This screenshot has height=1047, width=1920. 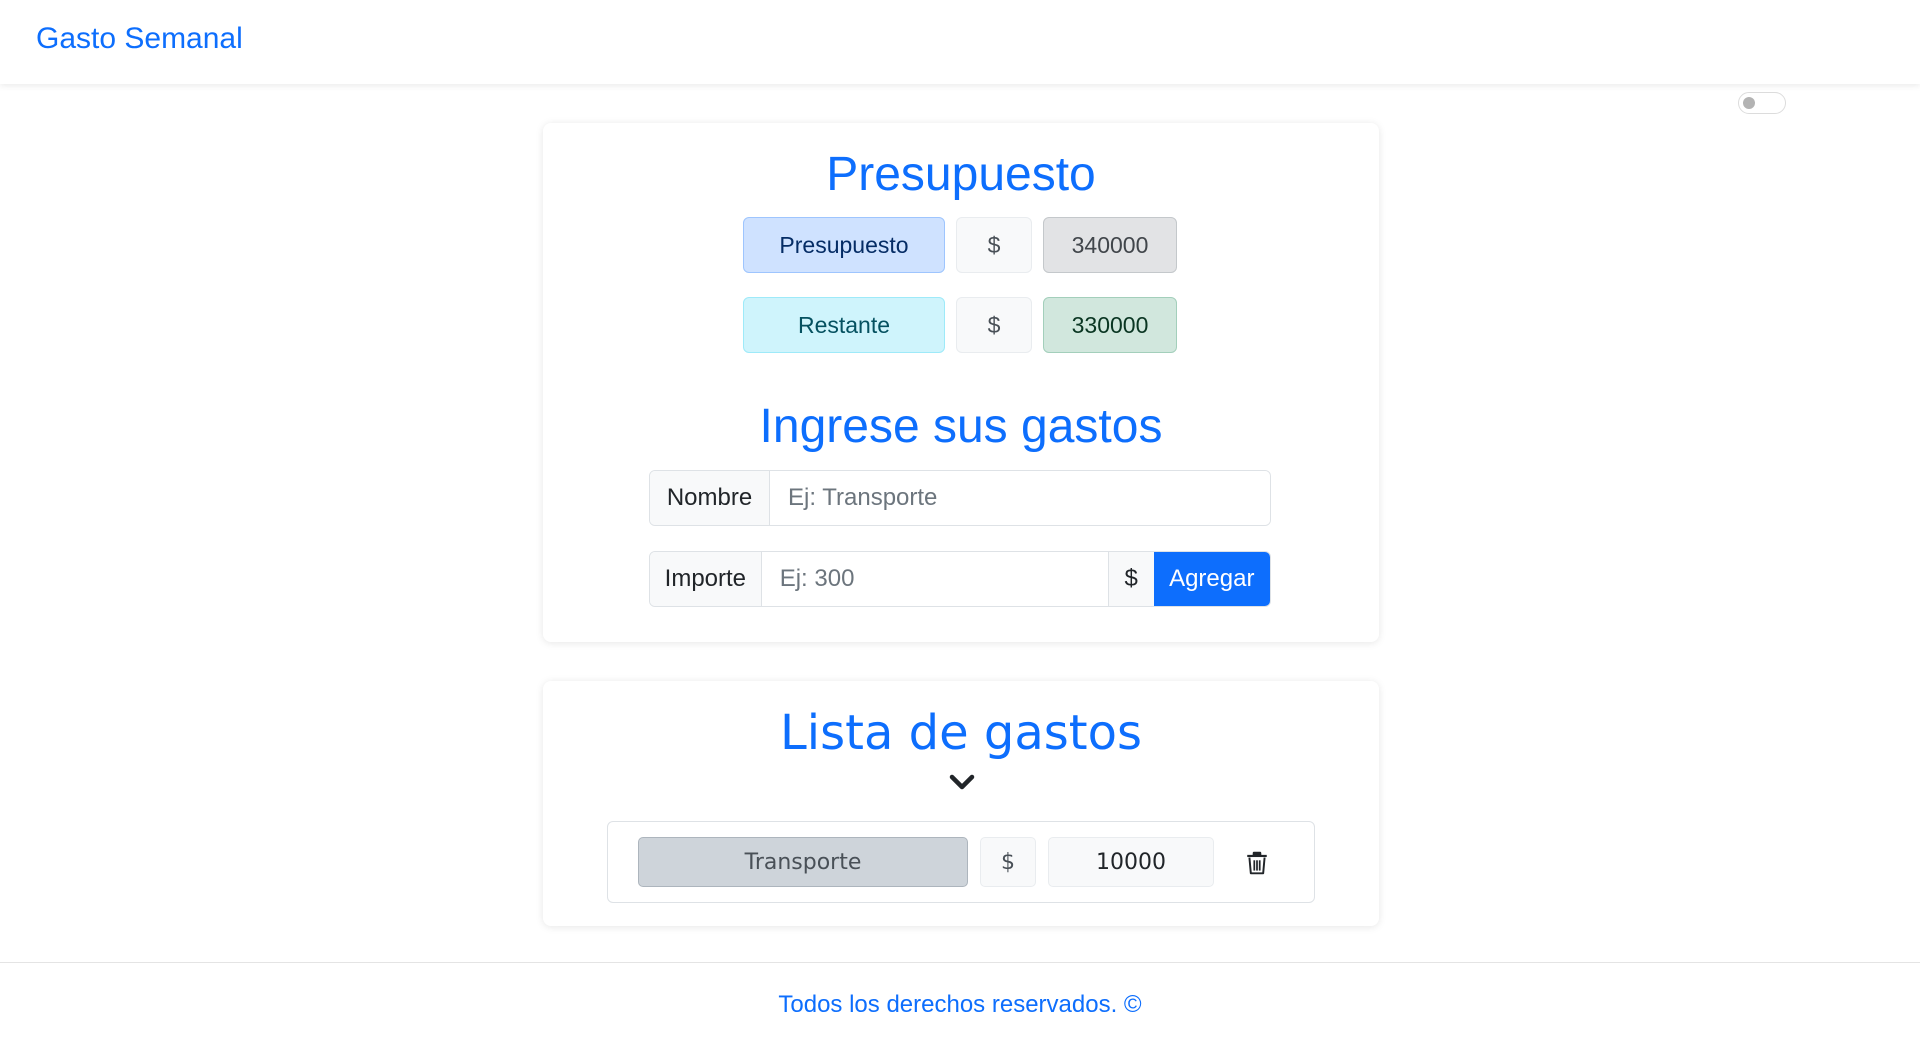 I want to click on name-input, so click(x=1020, y=498).